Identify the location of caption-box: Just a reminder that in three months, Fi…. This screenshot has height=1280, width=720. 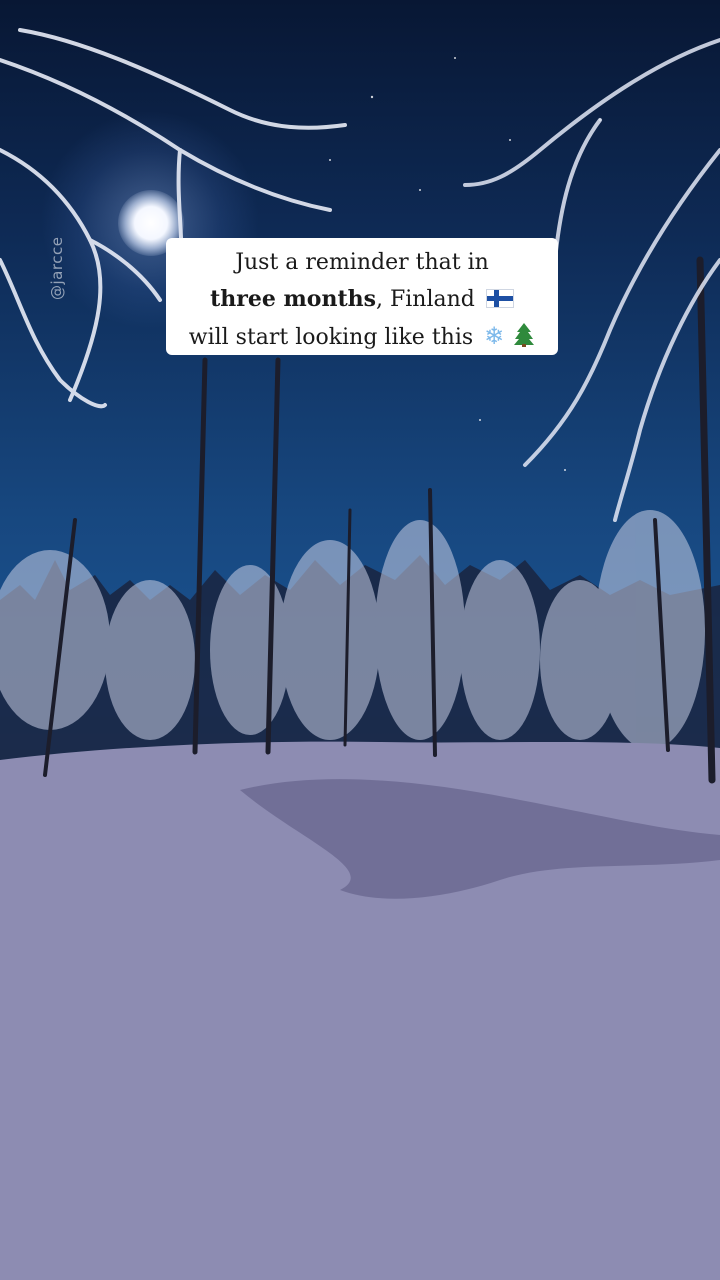
(362, 296).